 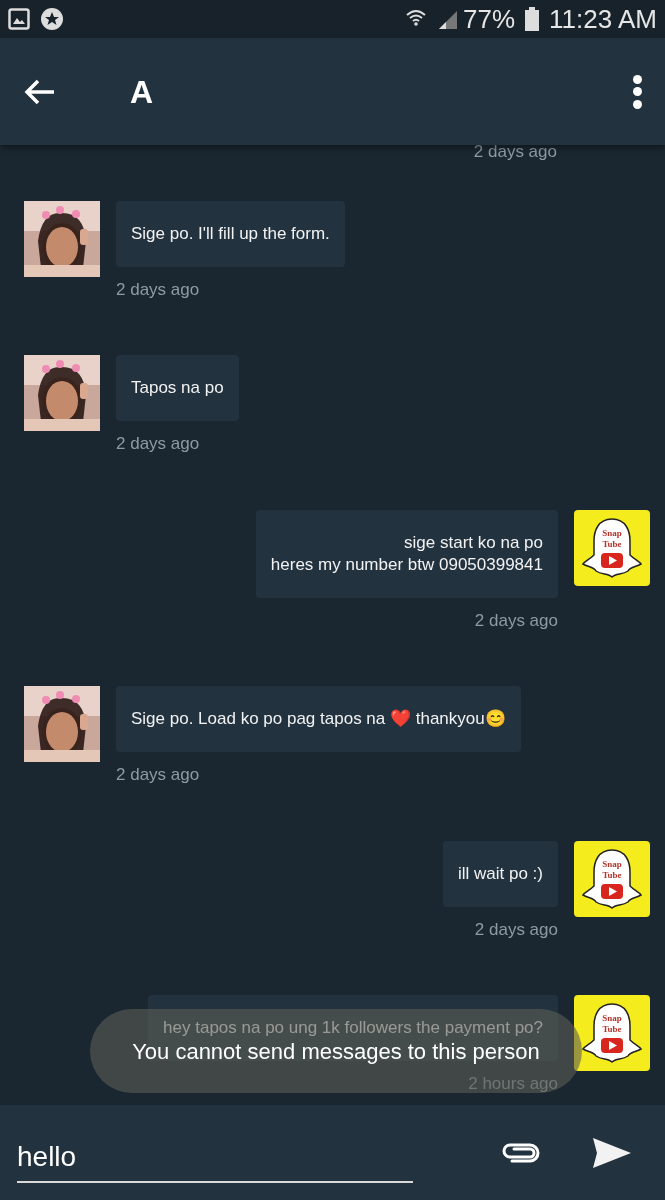 What do you see at coordinates (489, 19) in the screenshot?
I see `battery-percent: 77%` at bounding box center [489, 19].